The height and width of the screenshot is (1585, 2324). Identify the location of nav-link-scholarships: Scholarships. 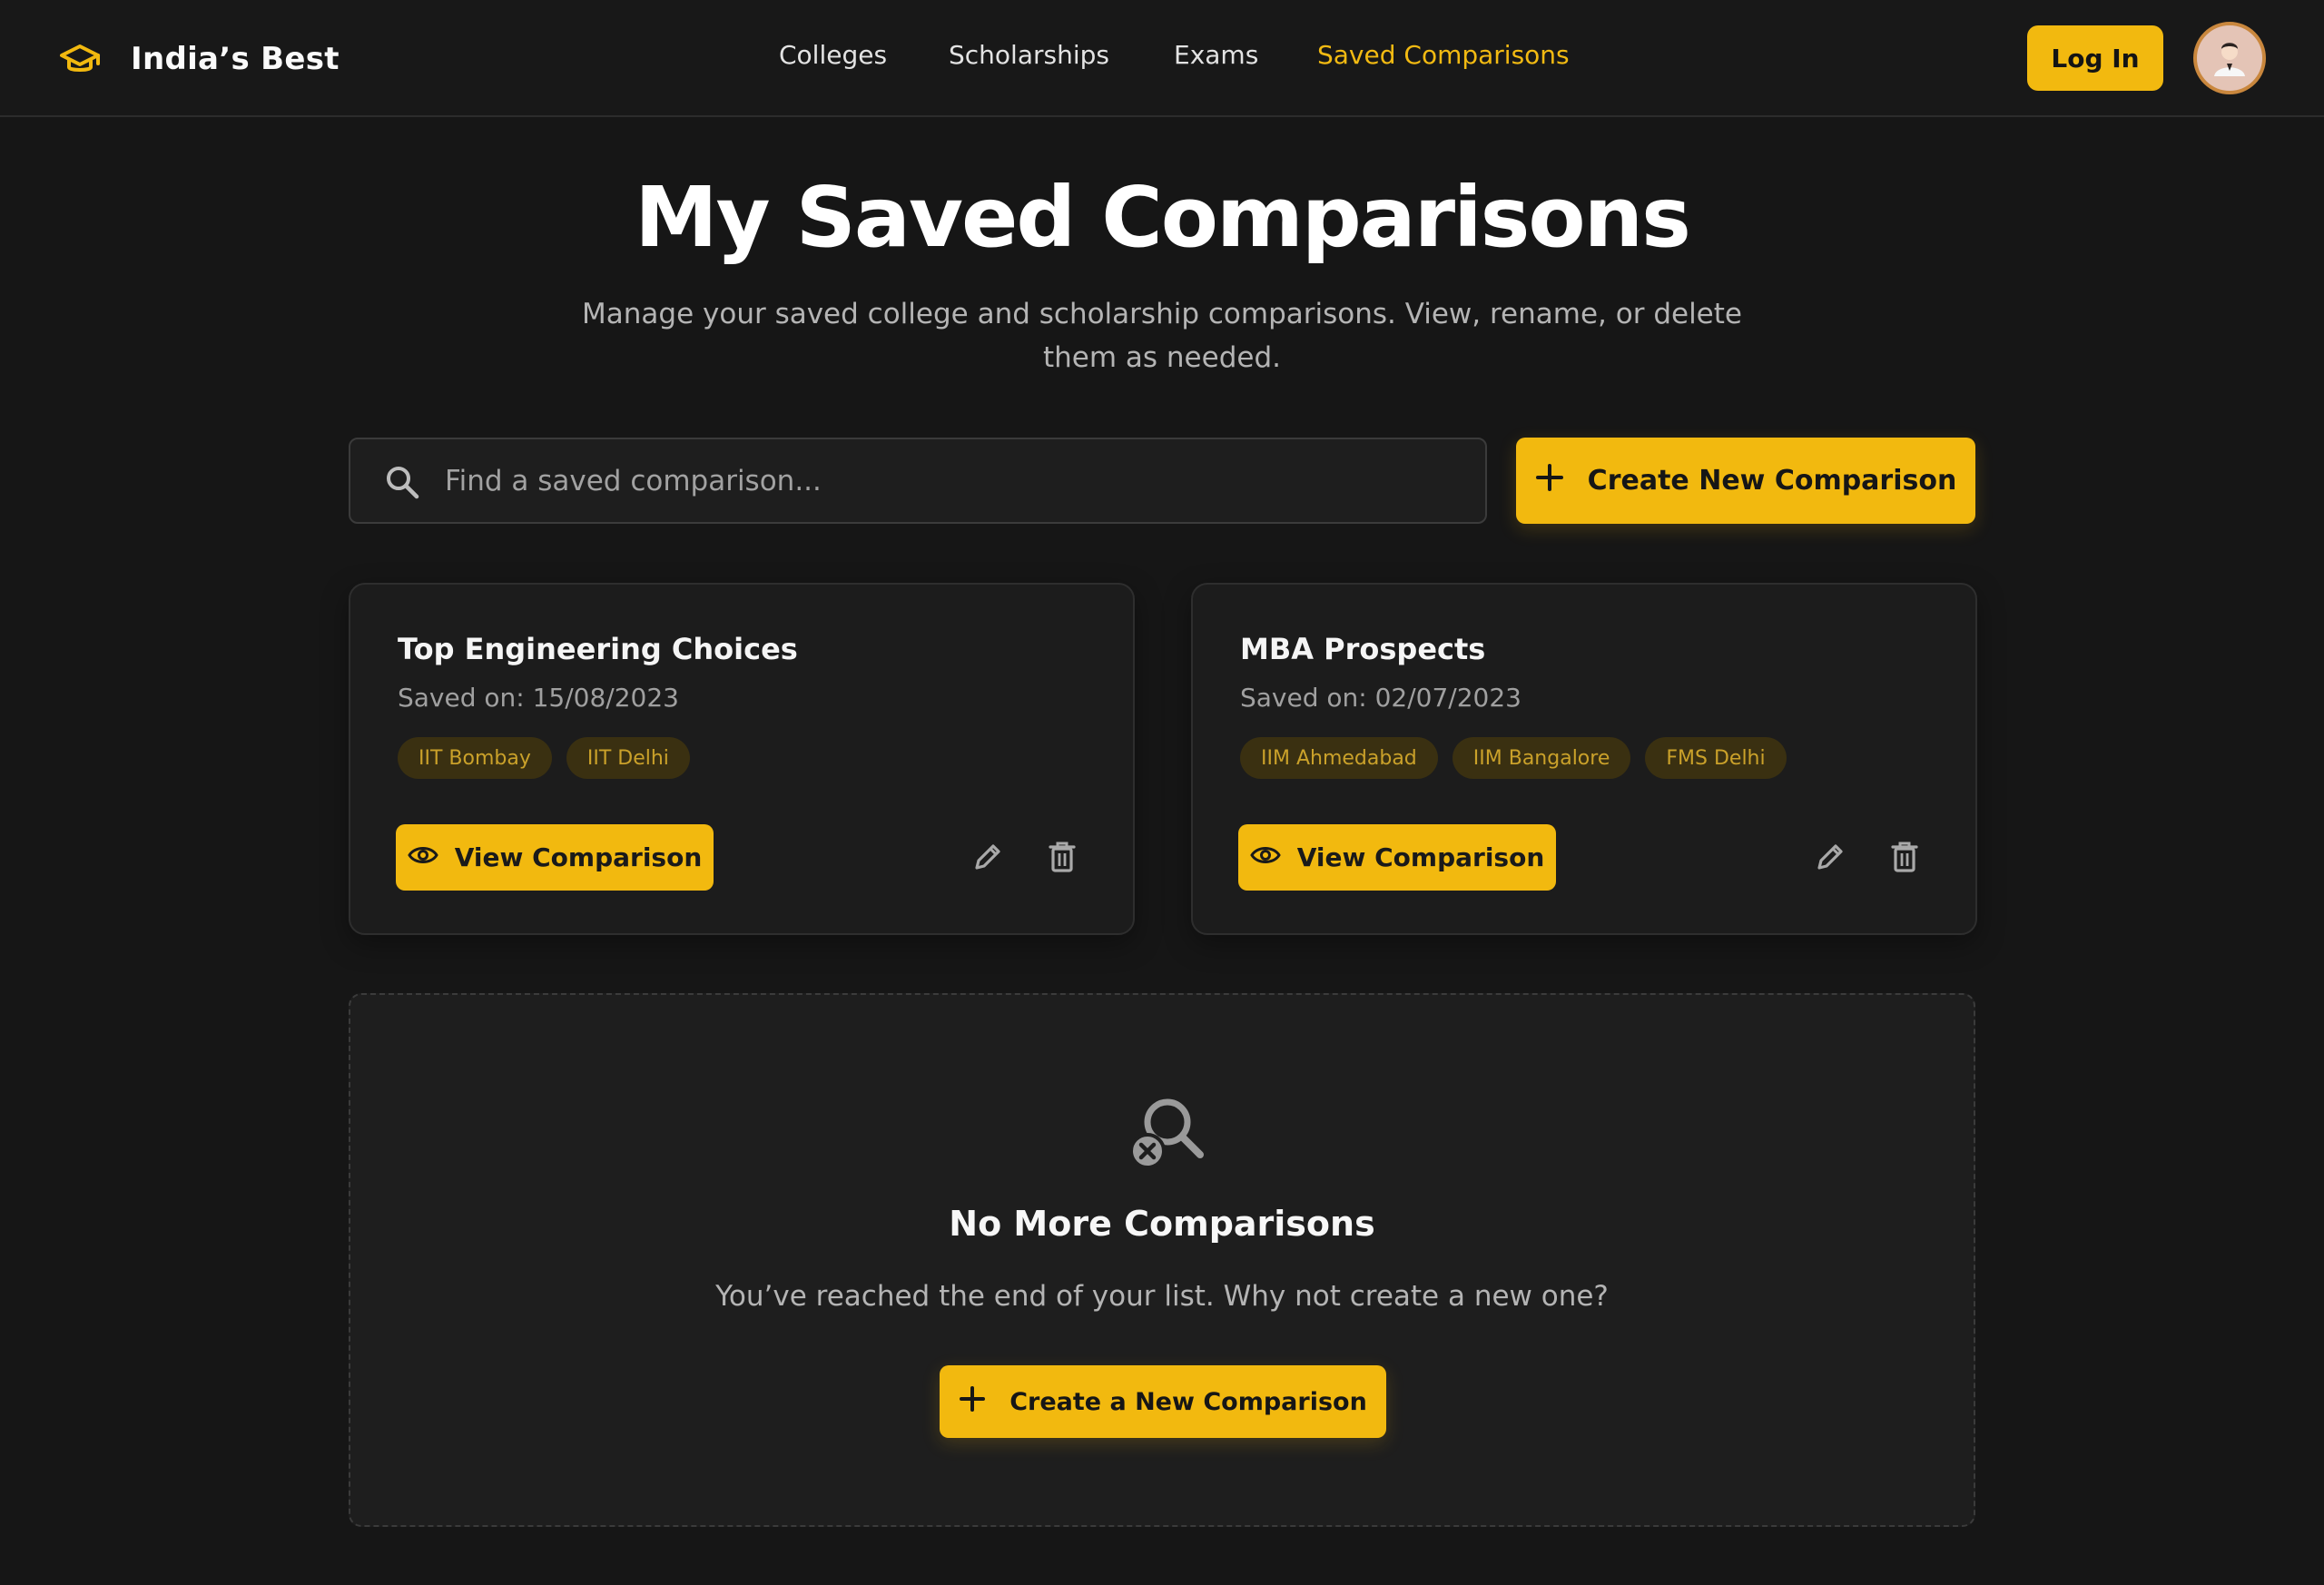
(1029, 55).